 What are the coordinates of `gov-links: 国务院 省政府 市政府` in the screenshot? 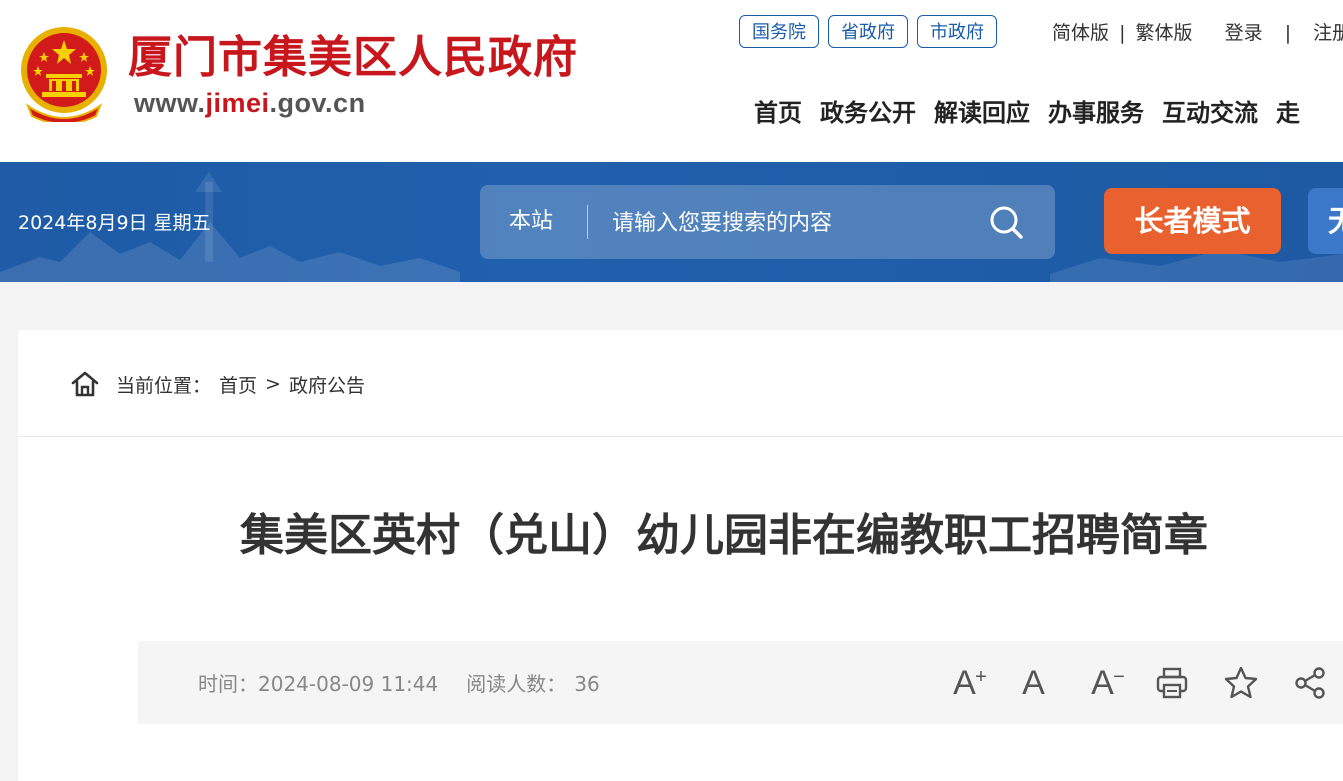 It's located at (868, 31).